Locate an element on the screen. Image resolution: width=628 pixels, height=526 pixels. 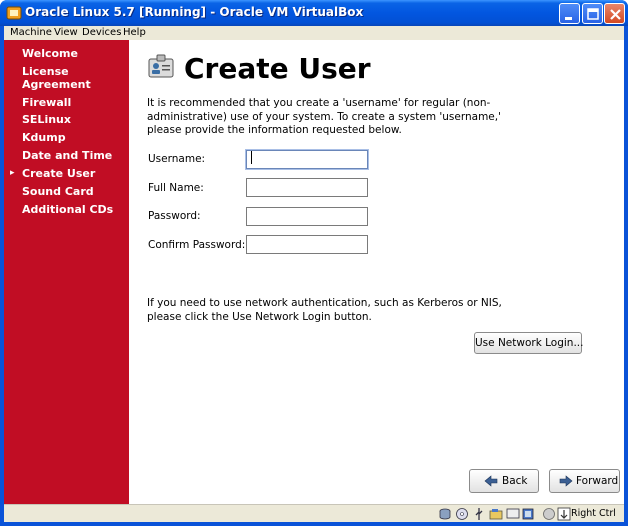
close-button is located at coordinates (614, 13).